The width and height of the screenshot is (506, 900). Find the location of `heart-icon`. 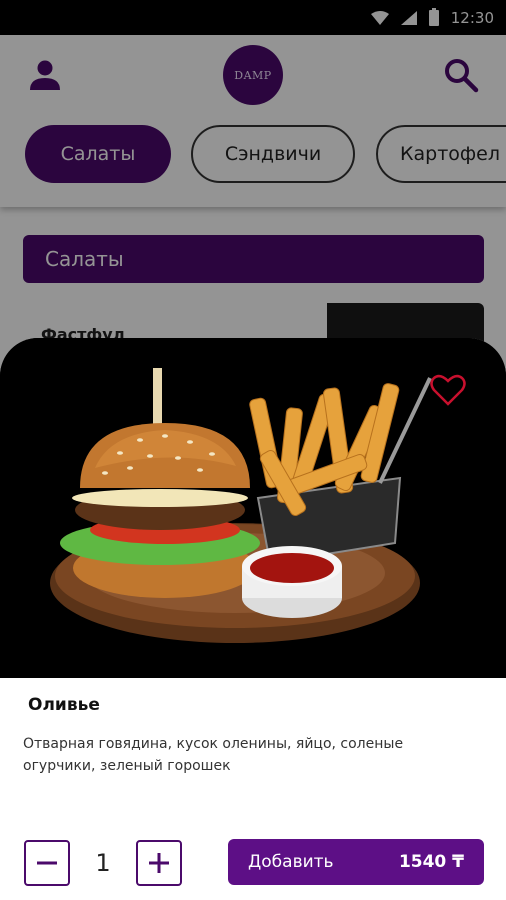

heart-icon is located at coordinates (448, 390).